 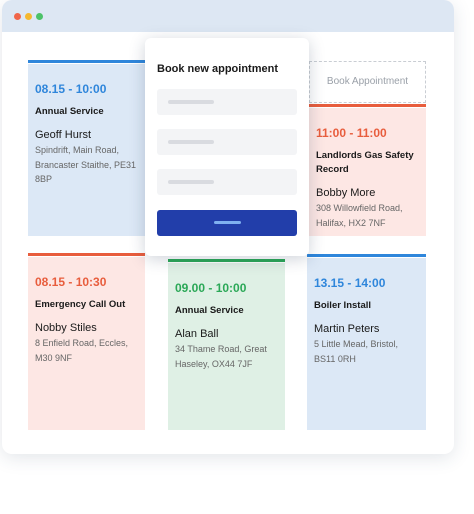 I want to click on book-appointment-modal: Book new appointment, so click(x=227, y=147).